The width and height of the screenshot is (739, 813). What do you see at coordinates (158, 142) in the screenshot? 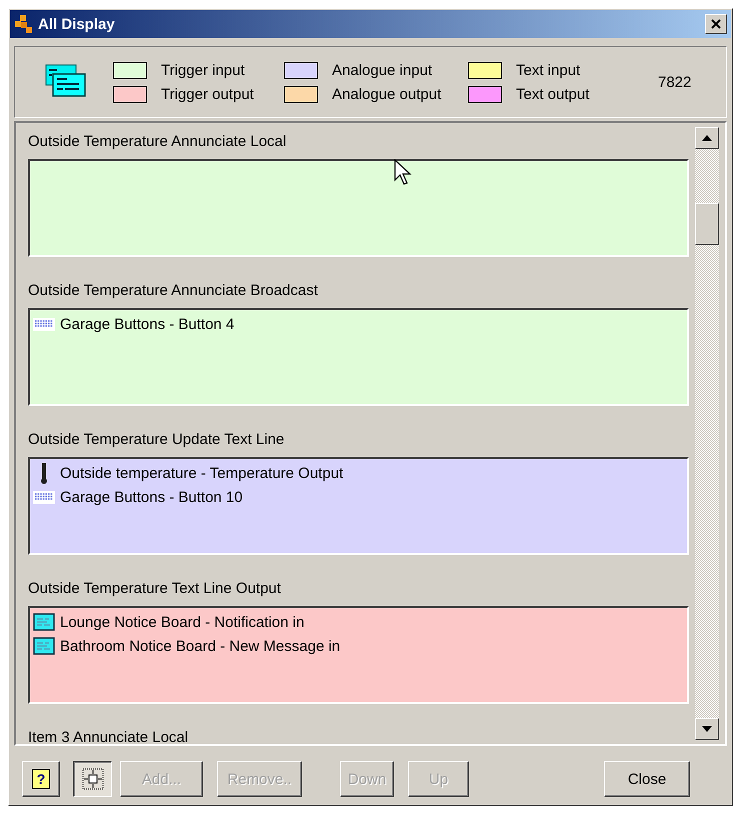
I see `section-title: Outside Temperature Annunciate Local` at bounding box center [158, 142].